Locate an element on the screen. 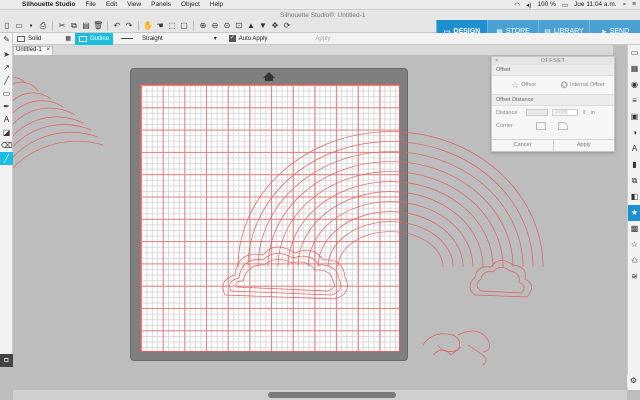 The image size is (640, 400). volume-icon: ◂) is located at coordinates (528, 5).